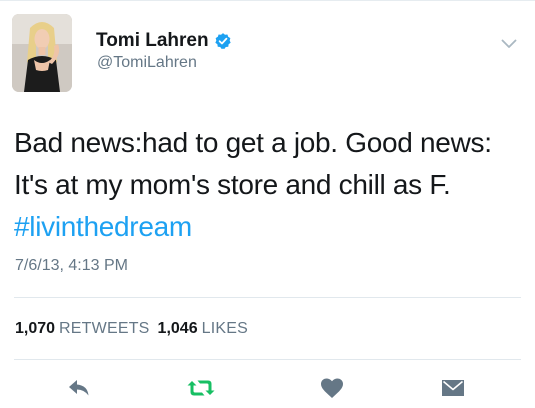  What do you see at coordinates (269, 227) in the screenshot?
I see `hashtag-link: #livinthedream` at bounding box center [269, 227].